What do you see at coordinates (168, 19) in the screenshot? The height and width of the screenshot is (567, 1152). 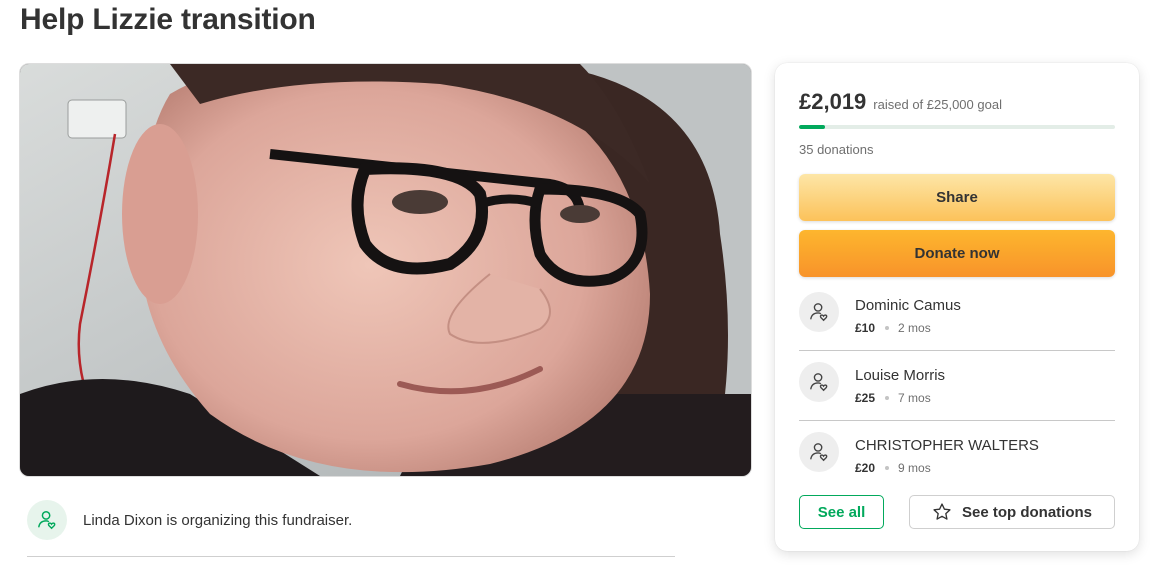 I see `page-title: Help Lizzie transition` at bounding box center [168, 19].